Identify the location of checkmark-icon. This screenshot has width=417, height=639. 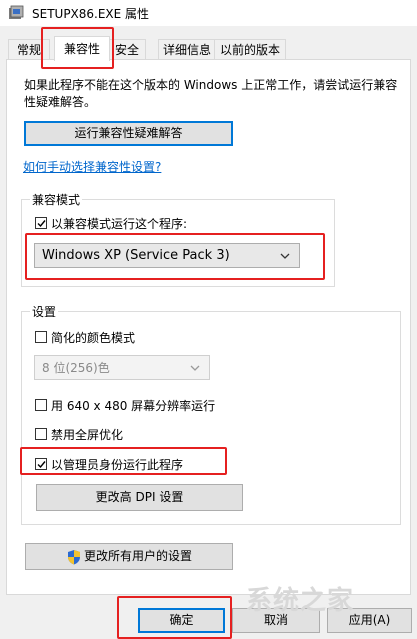
(41, 224).